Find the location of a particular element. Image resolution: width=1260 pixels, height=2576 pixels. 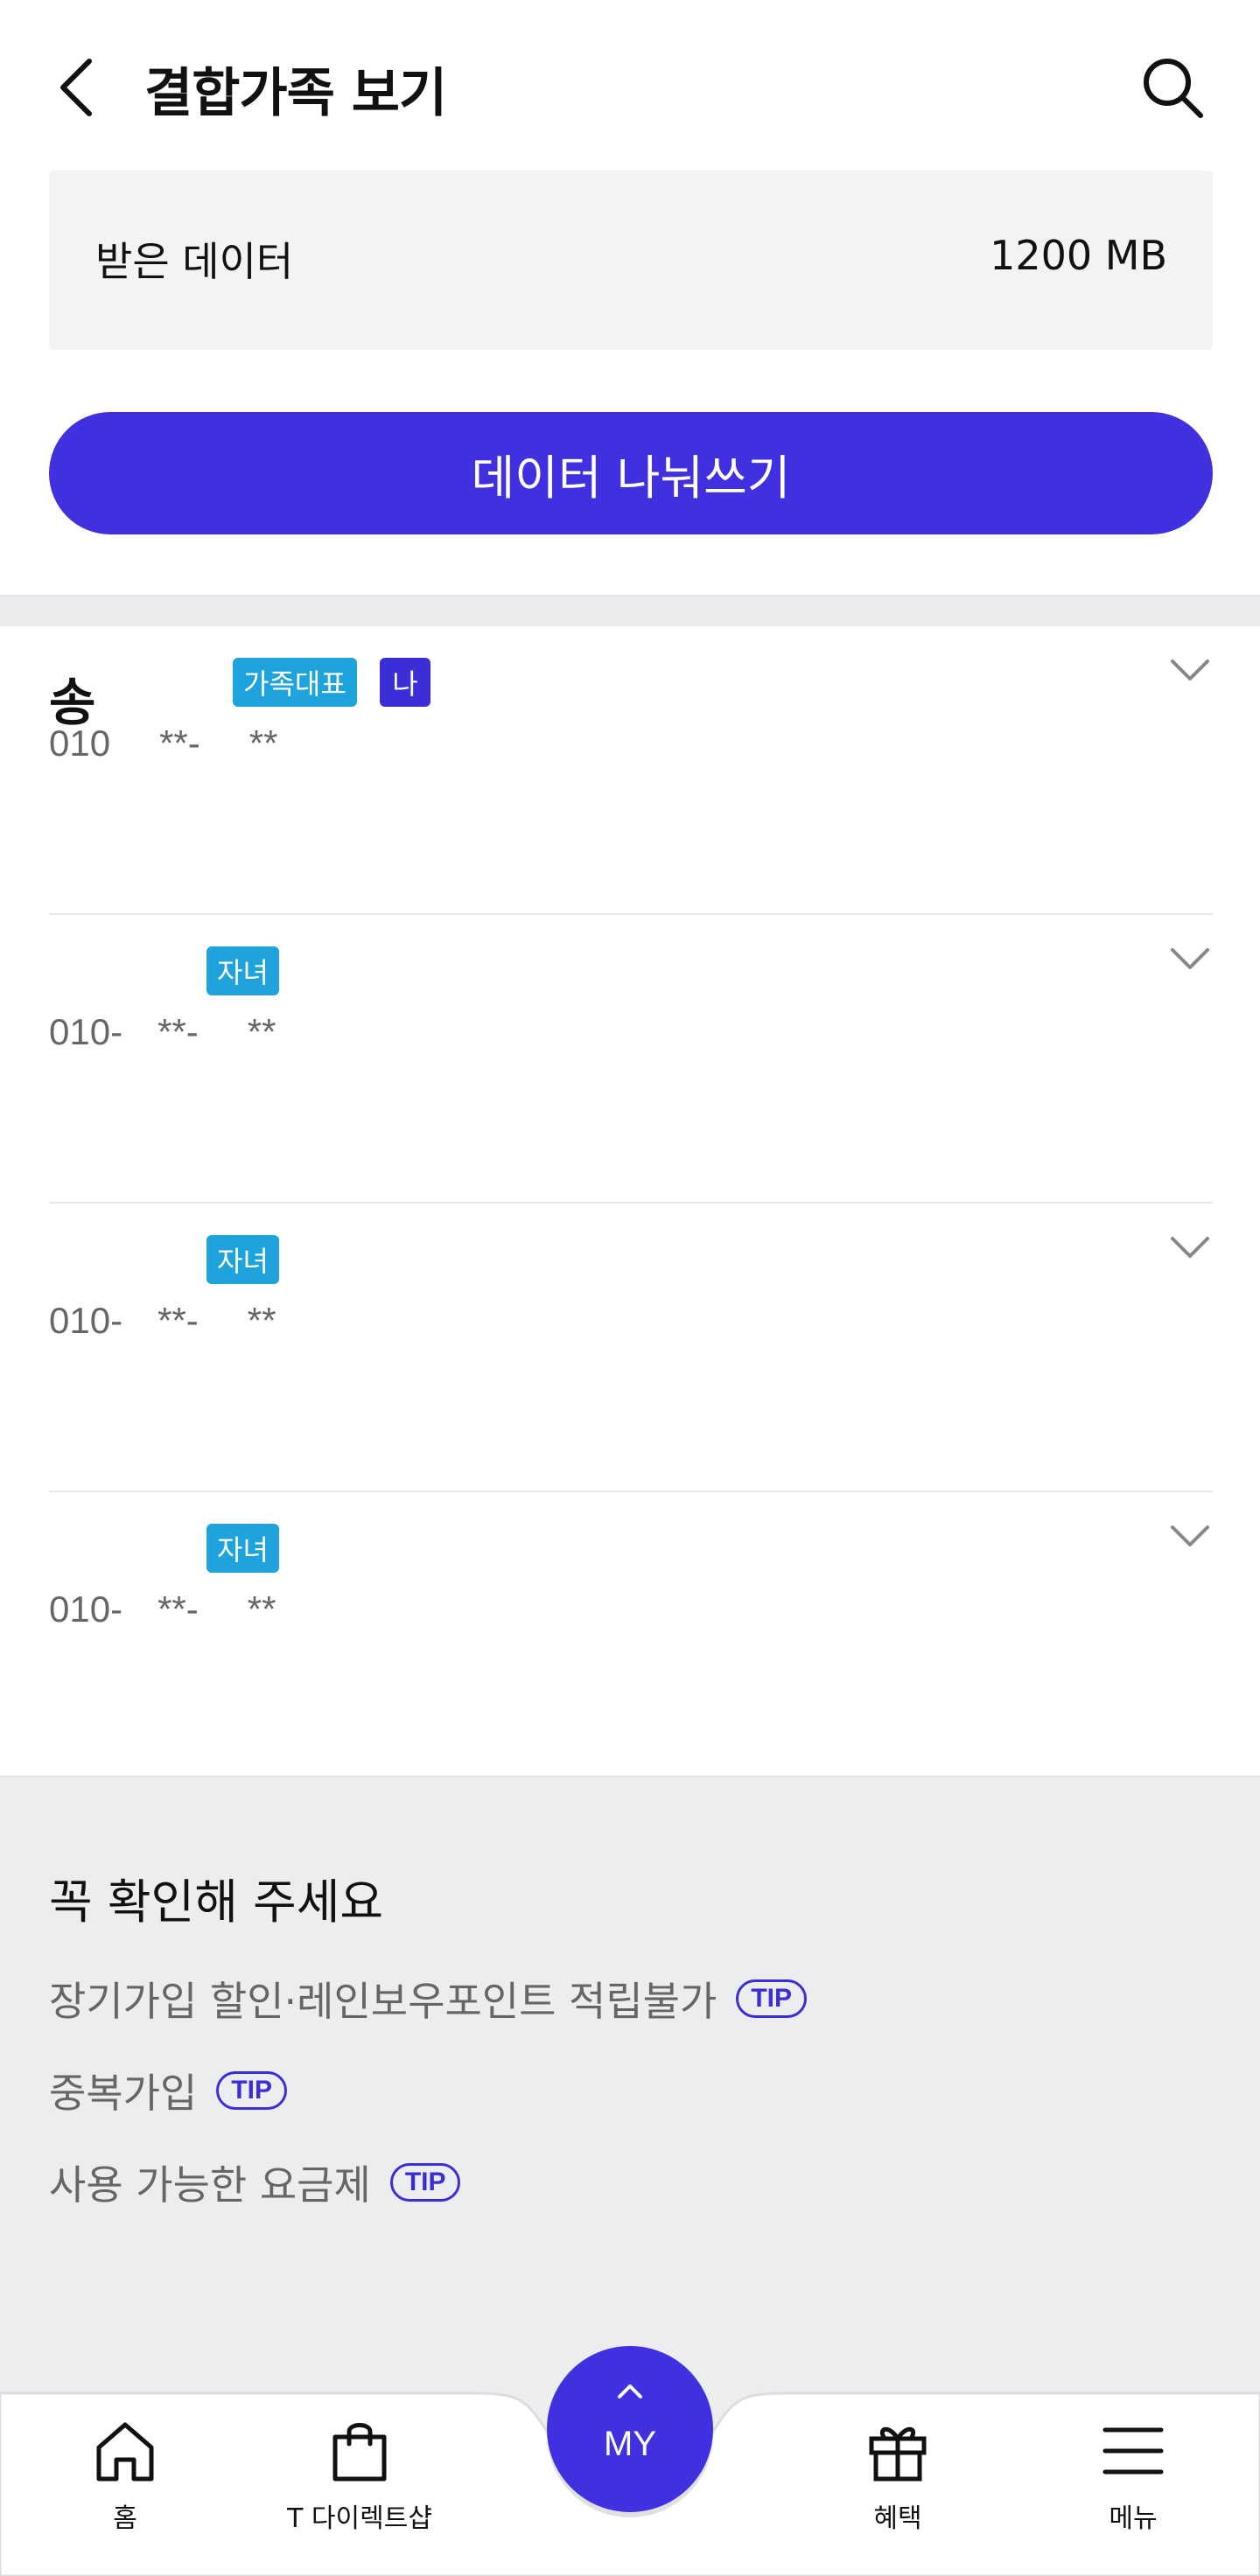

page-title: 결합가족 보기 is located at coordinates (295, 93).